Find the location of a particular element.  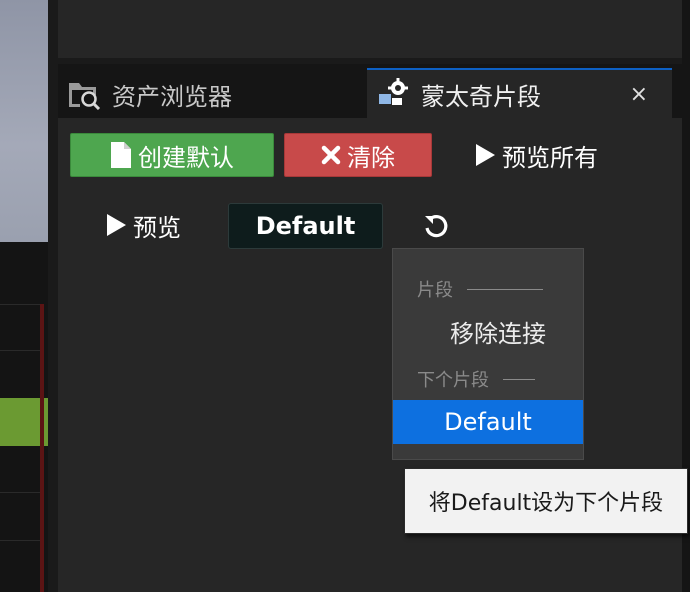

preview-label: 预览 is located at coordinates (157, 227).